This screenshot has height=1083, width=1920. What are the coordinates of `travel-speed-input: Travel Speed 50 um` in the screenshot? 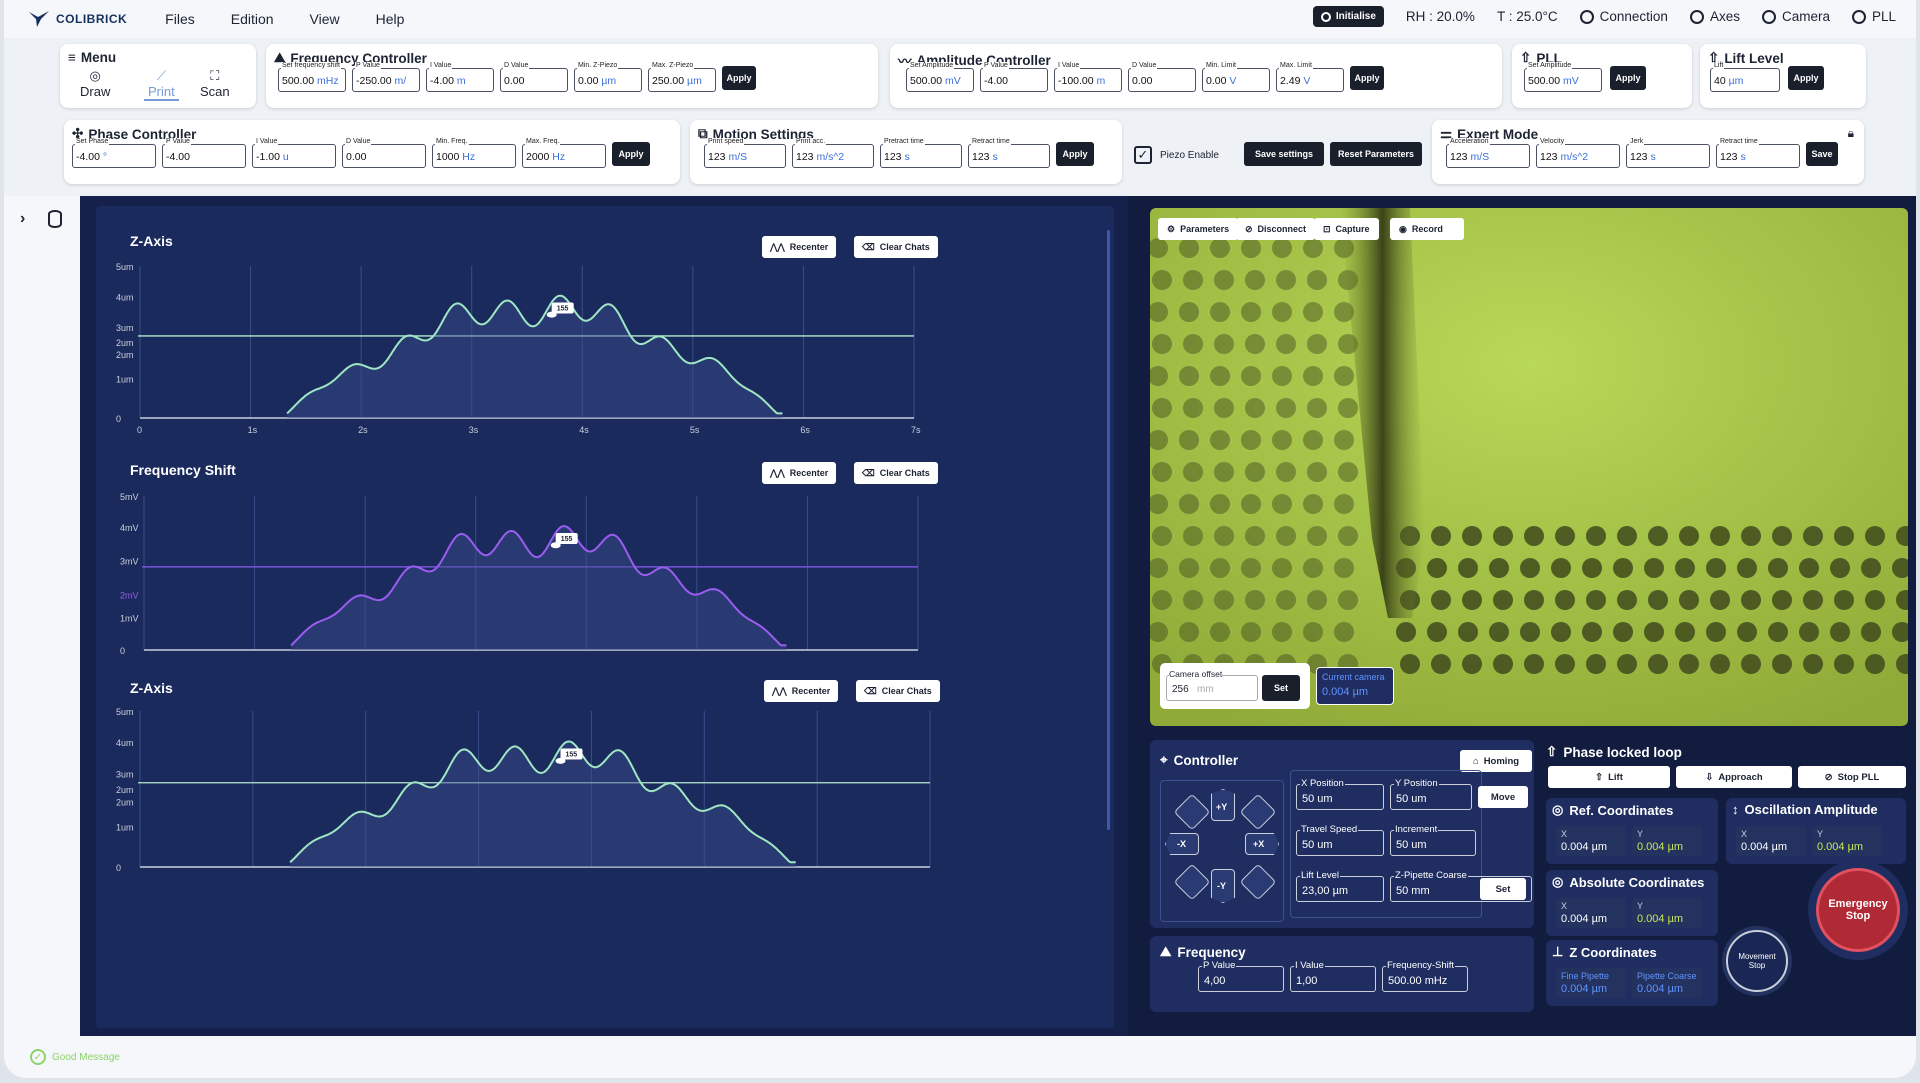 It's located at (1340, 840).